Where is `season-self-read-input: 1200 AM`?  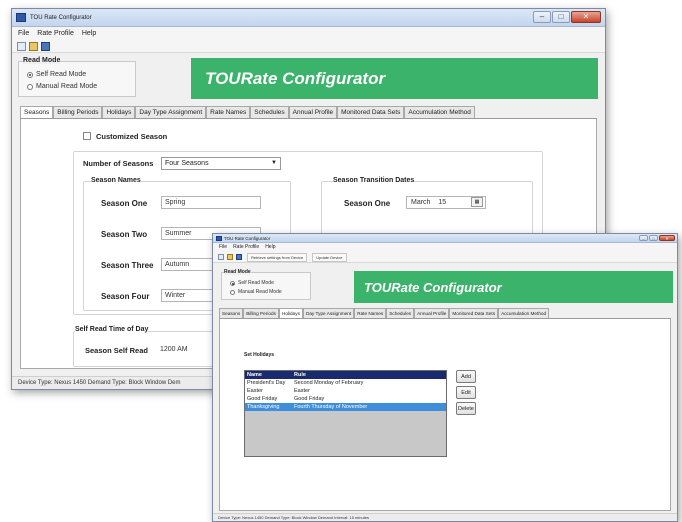
season-self-read-input: 1200 AM is located at coordinates (187, 349).